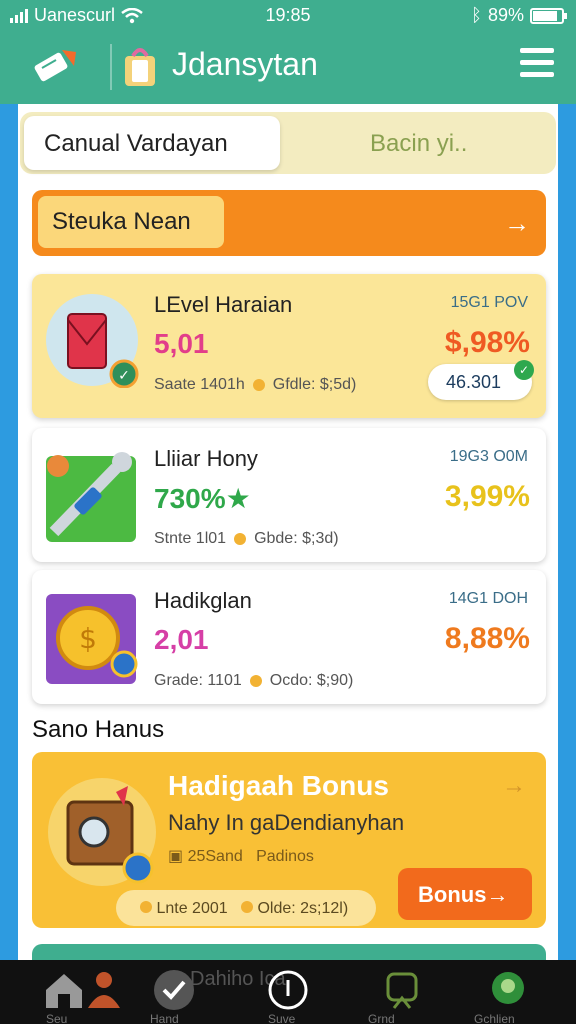  I want to click on bonus-footer: Lnte 2001 Olde: 2s;12l), so click(246, 908).